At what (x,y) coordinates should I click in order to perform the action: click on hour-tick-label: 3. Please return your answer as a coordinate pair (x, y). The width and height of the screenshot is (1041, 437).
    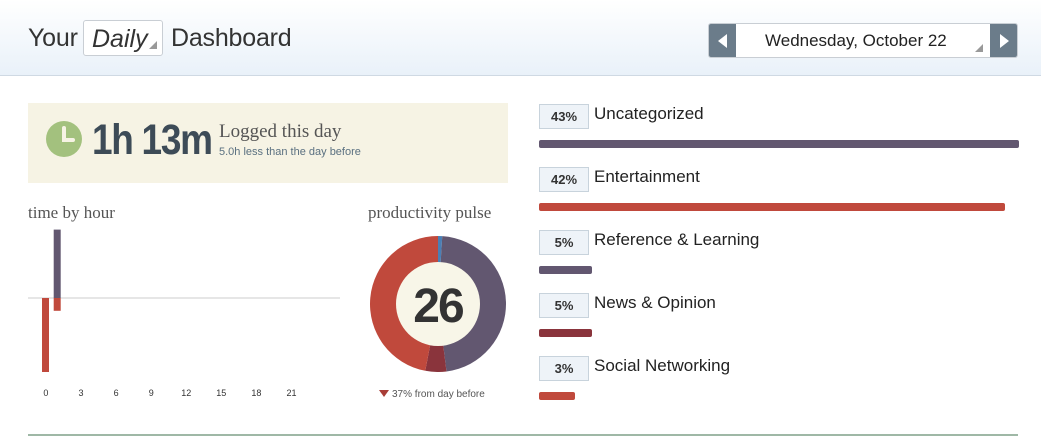
    Looking at the image, I should click on (81, 393).